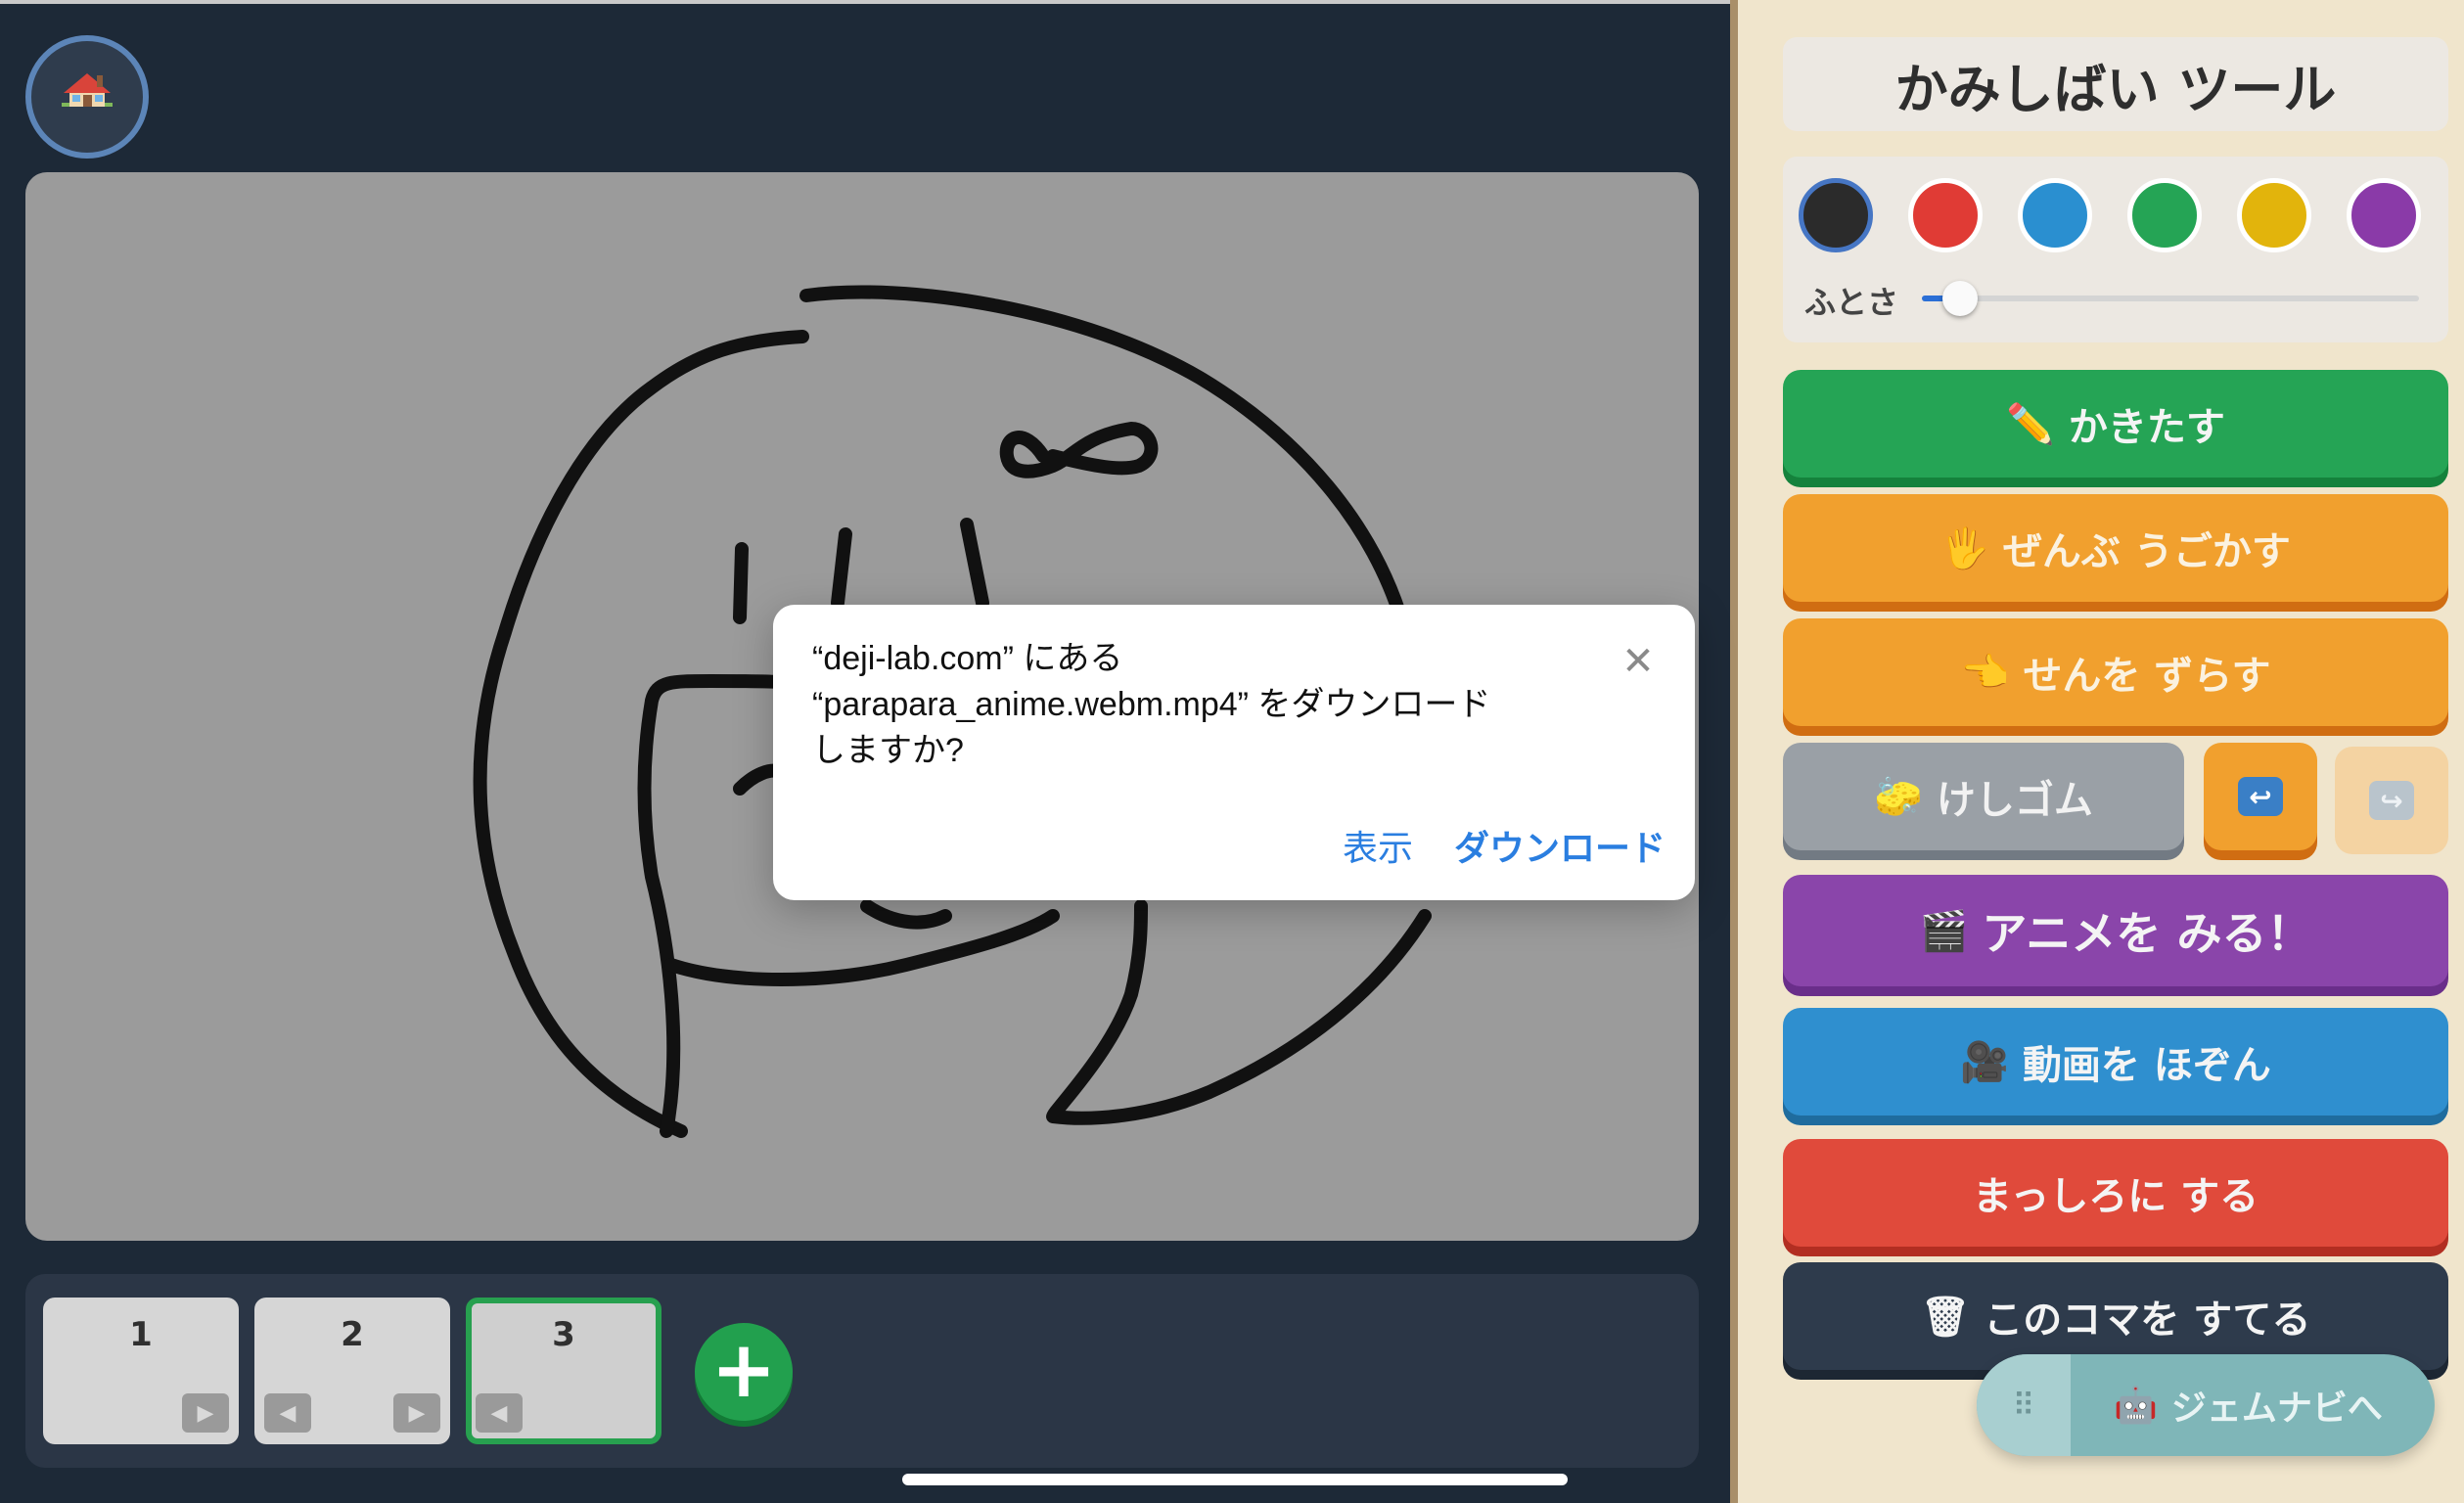 Image resolution: width=2464 pixels, height=1503 pixels. Describe the element at coordinates (2146, 551) in the screenshot. I see `move-all-button-label: ぜんぶ うごかす` at that location.